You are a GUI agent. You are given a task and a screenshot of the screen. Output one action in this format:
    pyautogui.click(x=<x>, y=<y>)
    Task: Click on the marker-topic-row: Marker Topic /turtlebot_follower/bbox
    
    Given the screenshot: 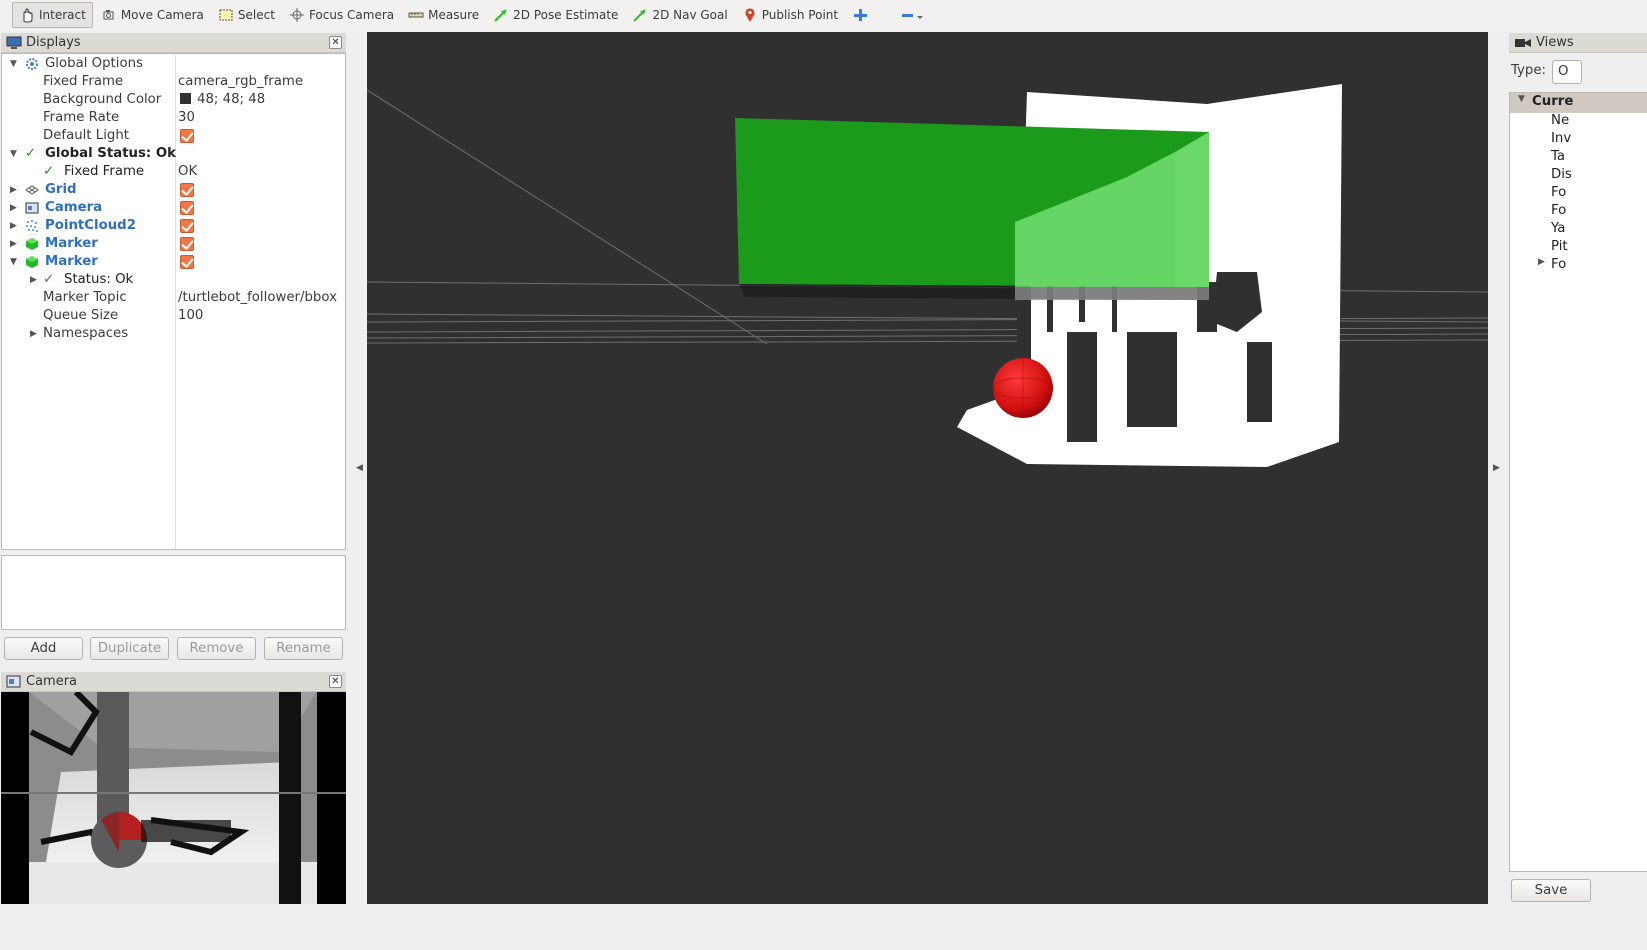 What is the action you would take?
    pyautogui.click(x=173, y=298)
    